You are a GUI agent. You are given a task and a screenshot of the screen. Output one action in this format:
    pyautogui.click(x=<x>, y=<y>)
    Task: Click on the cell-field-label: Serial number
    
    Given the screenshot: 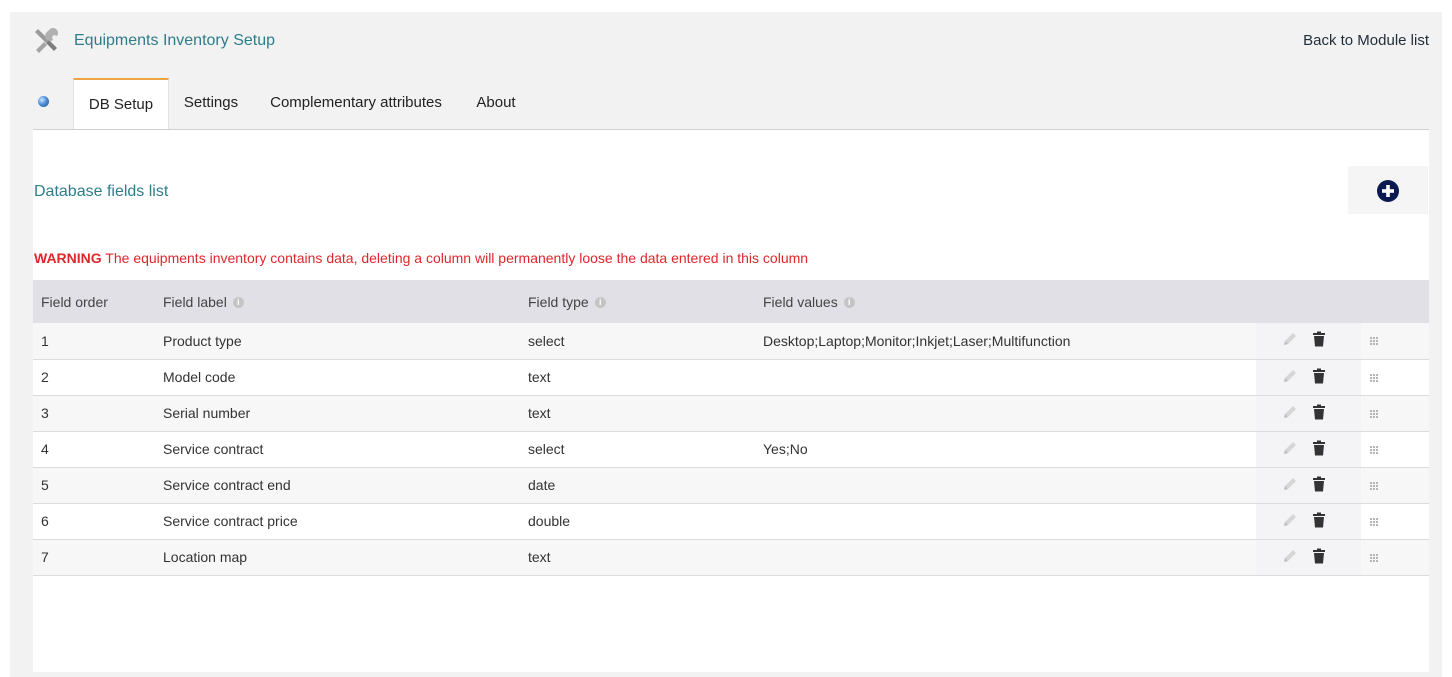 What is the action you would take?
    pyautogui.click(x=207, y=413)
    